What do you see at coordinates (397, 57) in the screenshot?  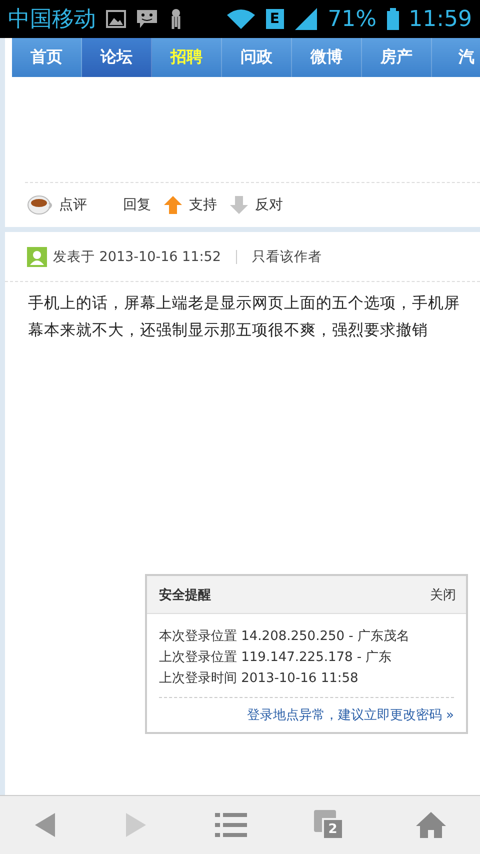 I see `nav-tab: 房产` at bounding box center [397, 57].